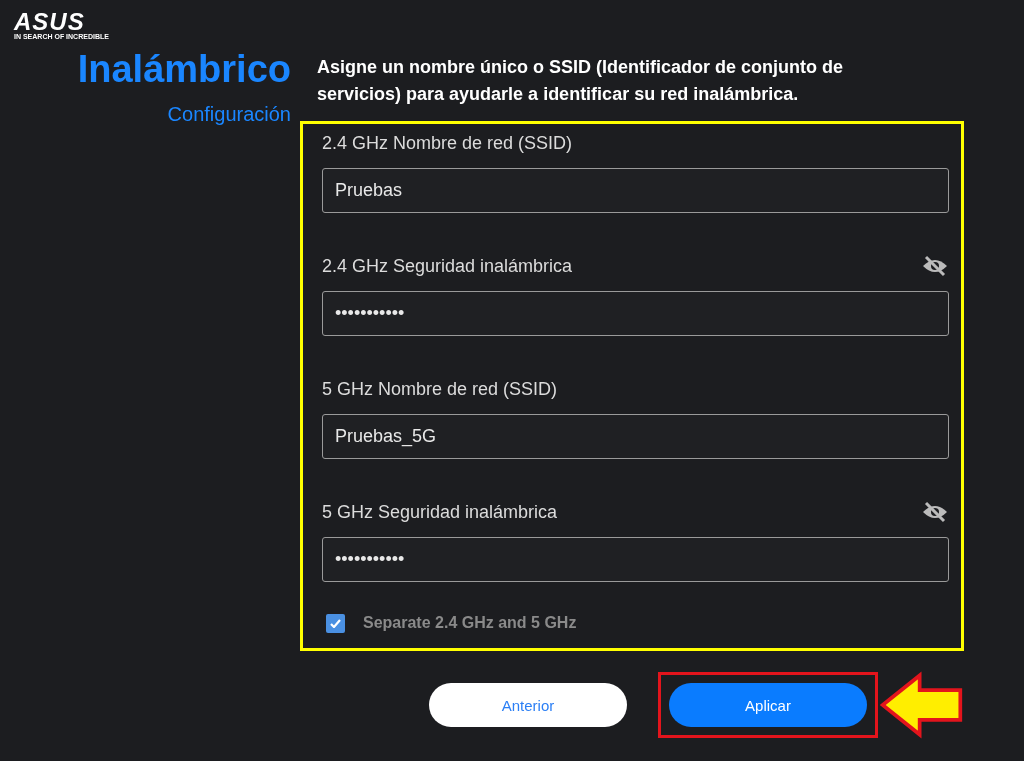 The width and height of the screenshot is (1024, 761). I want to click on checkbox, so click(335, 623).